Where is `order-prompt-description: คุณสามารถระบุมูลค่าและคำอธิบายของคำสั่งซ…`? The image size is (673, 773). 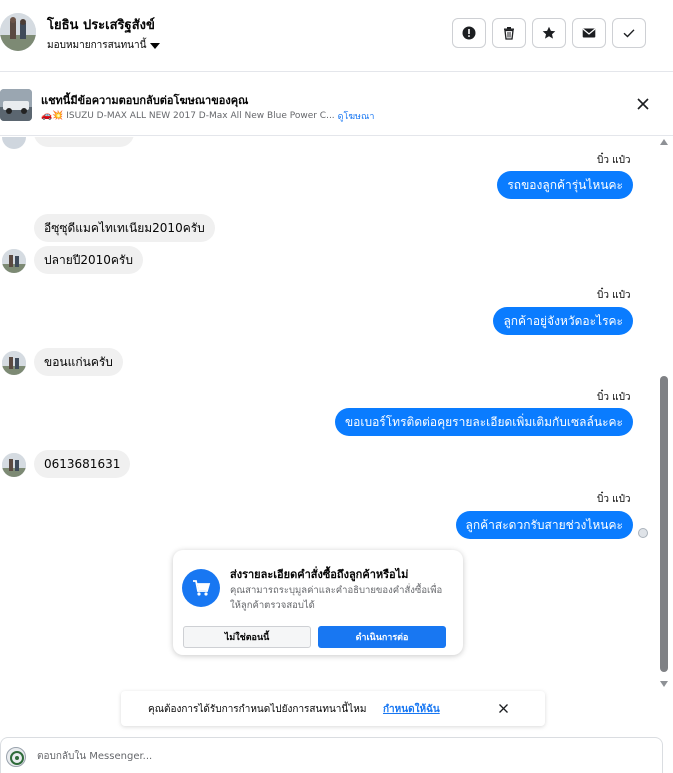 order-prompt-description: คุณสามารถระบุมูลค่าและคำอธิบายของคำสั่งซ… is located at coordinates (336, 598).